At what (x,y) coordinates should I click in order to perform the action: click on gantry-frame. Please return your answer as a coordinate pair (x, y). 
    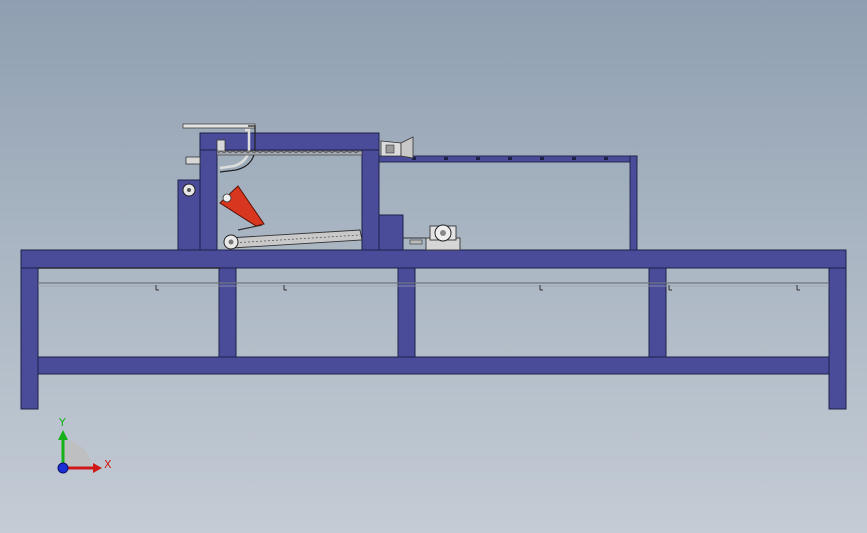
    Looking at the image, I should click on (290, 191).